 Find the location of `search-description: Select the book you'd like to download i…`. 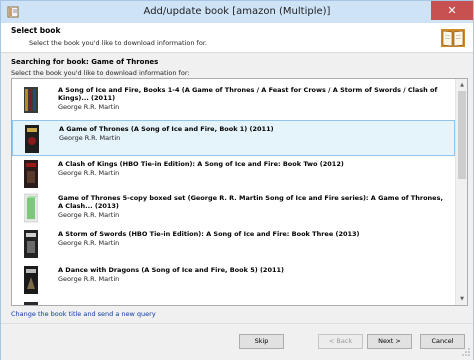

search-description: Select the book you'd like to download i… is located at coordinates (100, 73).